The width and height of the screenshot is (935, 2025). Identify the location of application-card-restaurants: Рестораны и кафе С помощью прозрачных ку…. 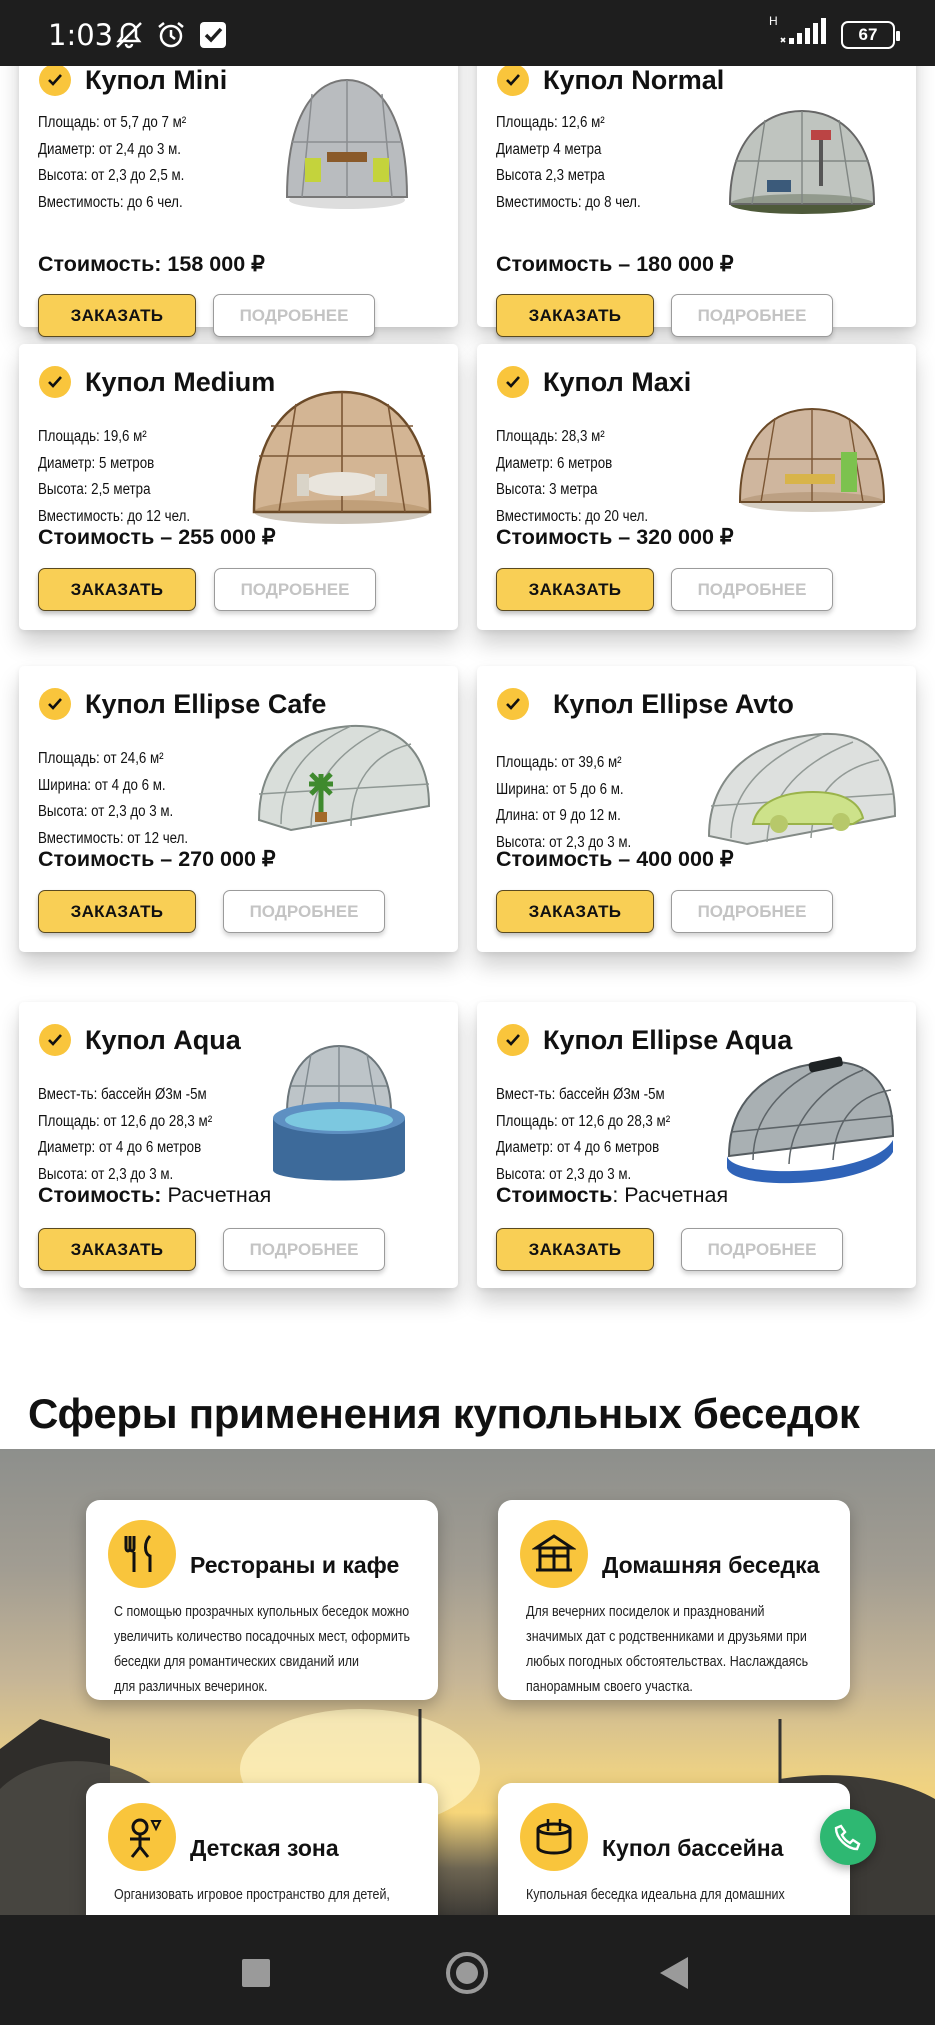
(262, 1600).